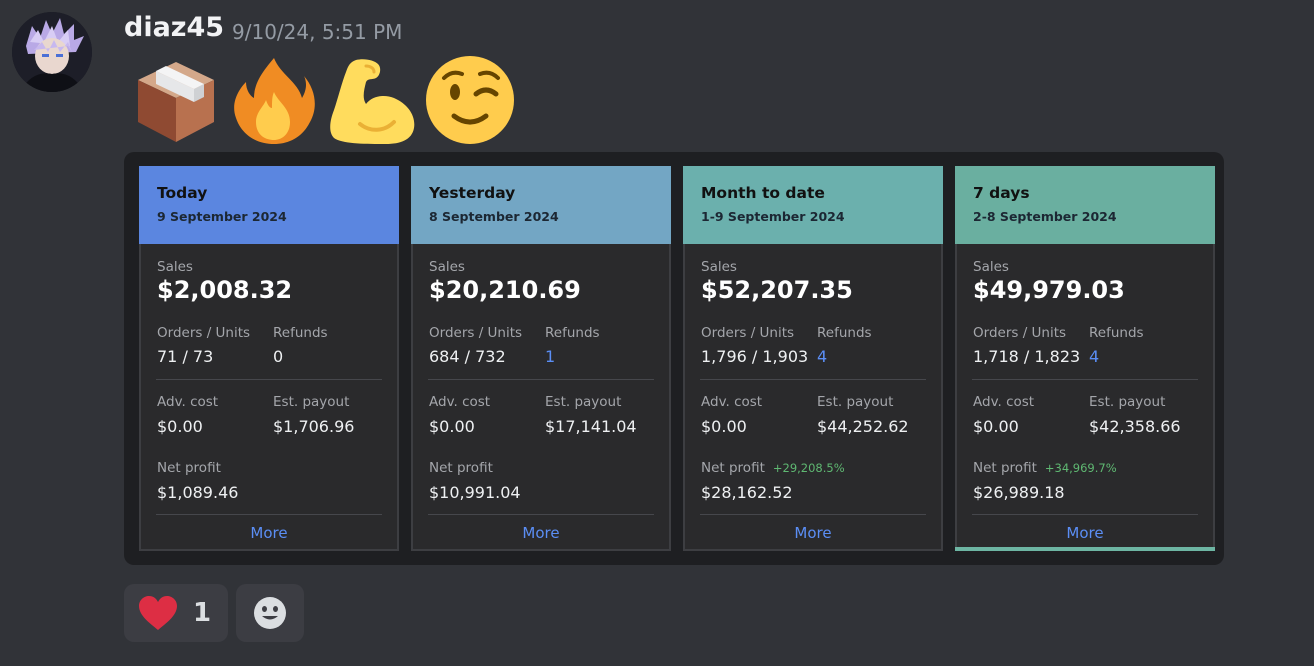 The image size is (1314, 666). I want to click on refunds-value: 0, so click(278, 356).